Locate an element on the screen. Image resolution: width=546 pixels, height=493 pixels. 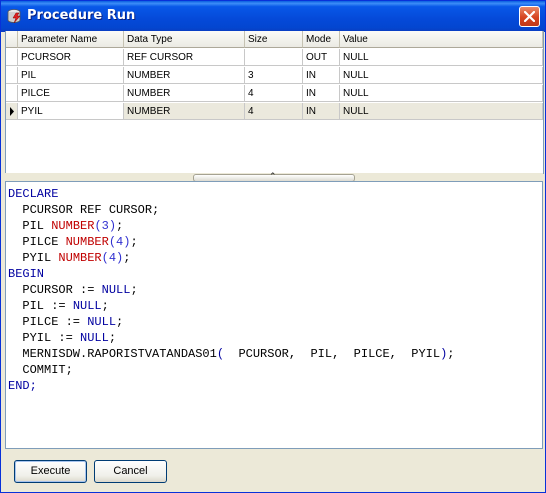
code-line: PILCE NUMBER(4); is located at coordinates (73, 242).